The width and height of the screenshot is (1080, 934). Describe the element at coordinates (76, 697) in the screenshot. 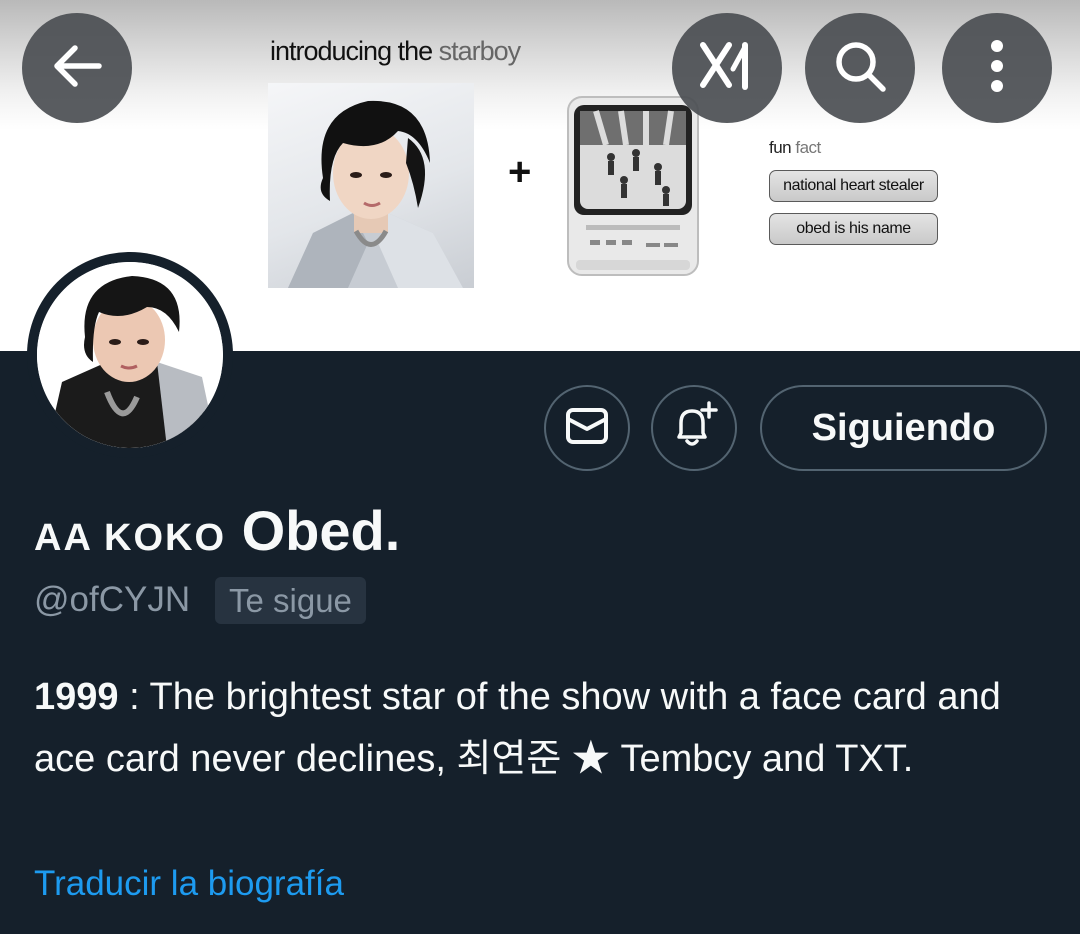

I see `bio-year: 1999` at that location.